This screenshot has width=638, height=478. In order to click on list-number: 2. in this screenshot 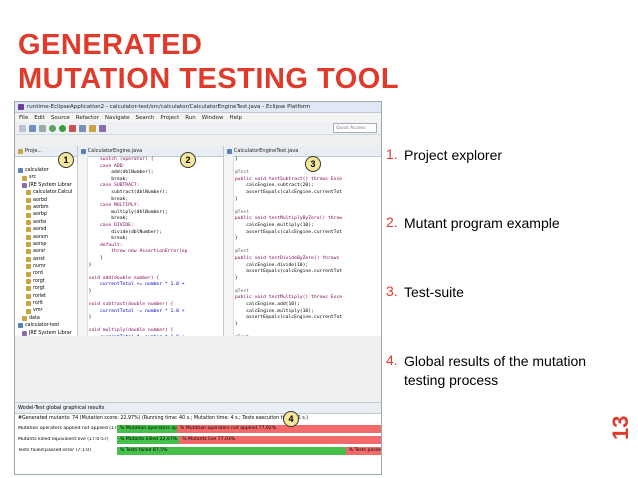, I will do `click(392, 222)`.